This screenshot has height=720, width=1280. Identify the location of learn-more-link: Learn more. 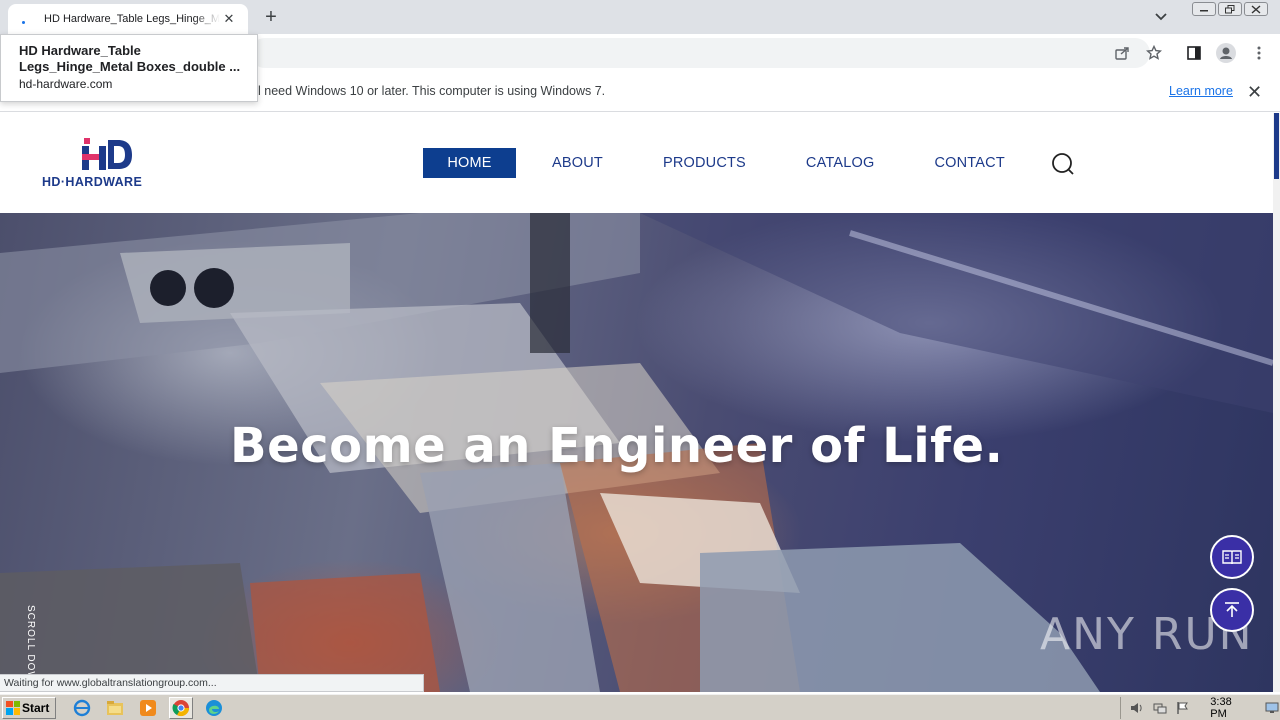
(1201, 91).